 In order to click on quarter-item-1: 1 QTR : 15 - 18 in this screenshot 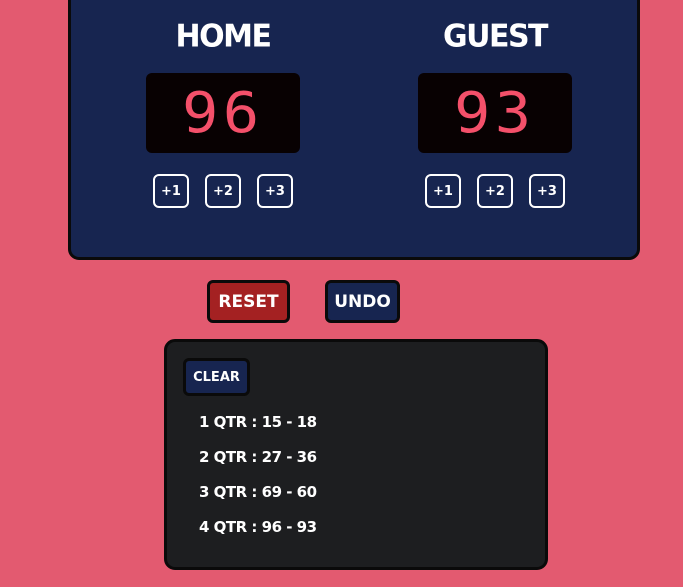, I will do `click(258, 422)`.